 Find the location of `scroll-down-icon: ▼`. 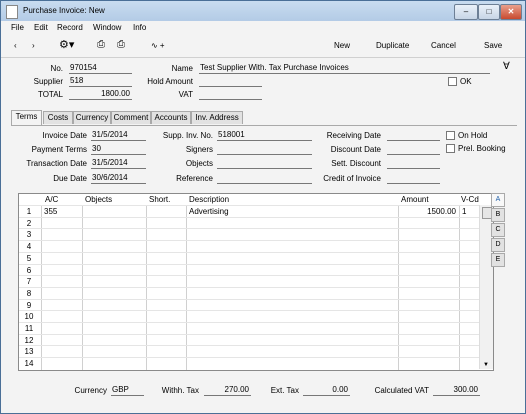

scroll-down-icon: ▼ is located at coordinates (486, 365).